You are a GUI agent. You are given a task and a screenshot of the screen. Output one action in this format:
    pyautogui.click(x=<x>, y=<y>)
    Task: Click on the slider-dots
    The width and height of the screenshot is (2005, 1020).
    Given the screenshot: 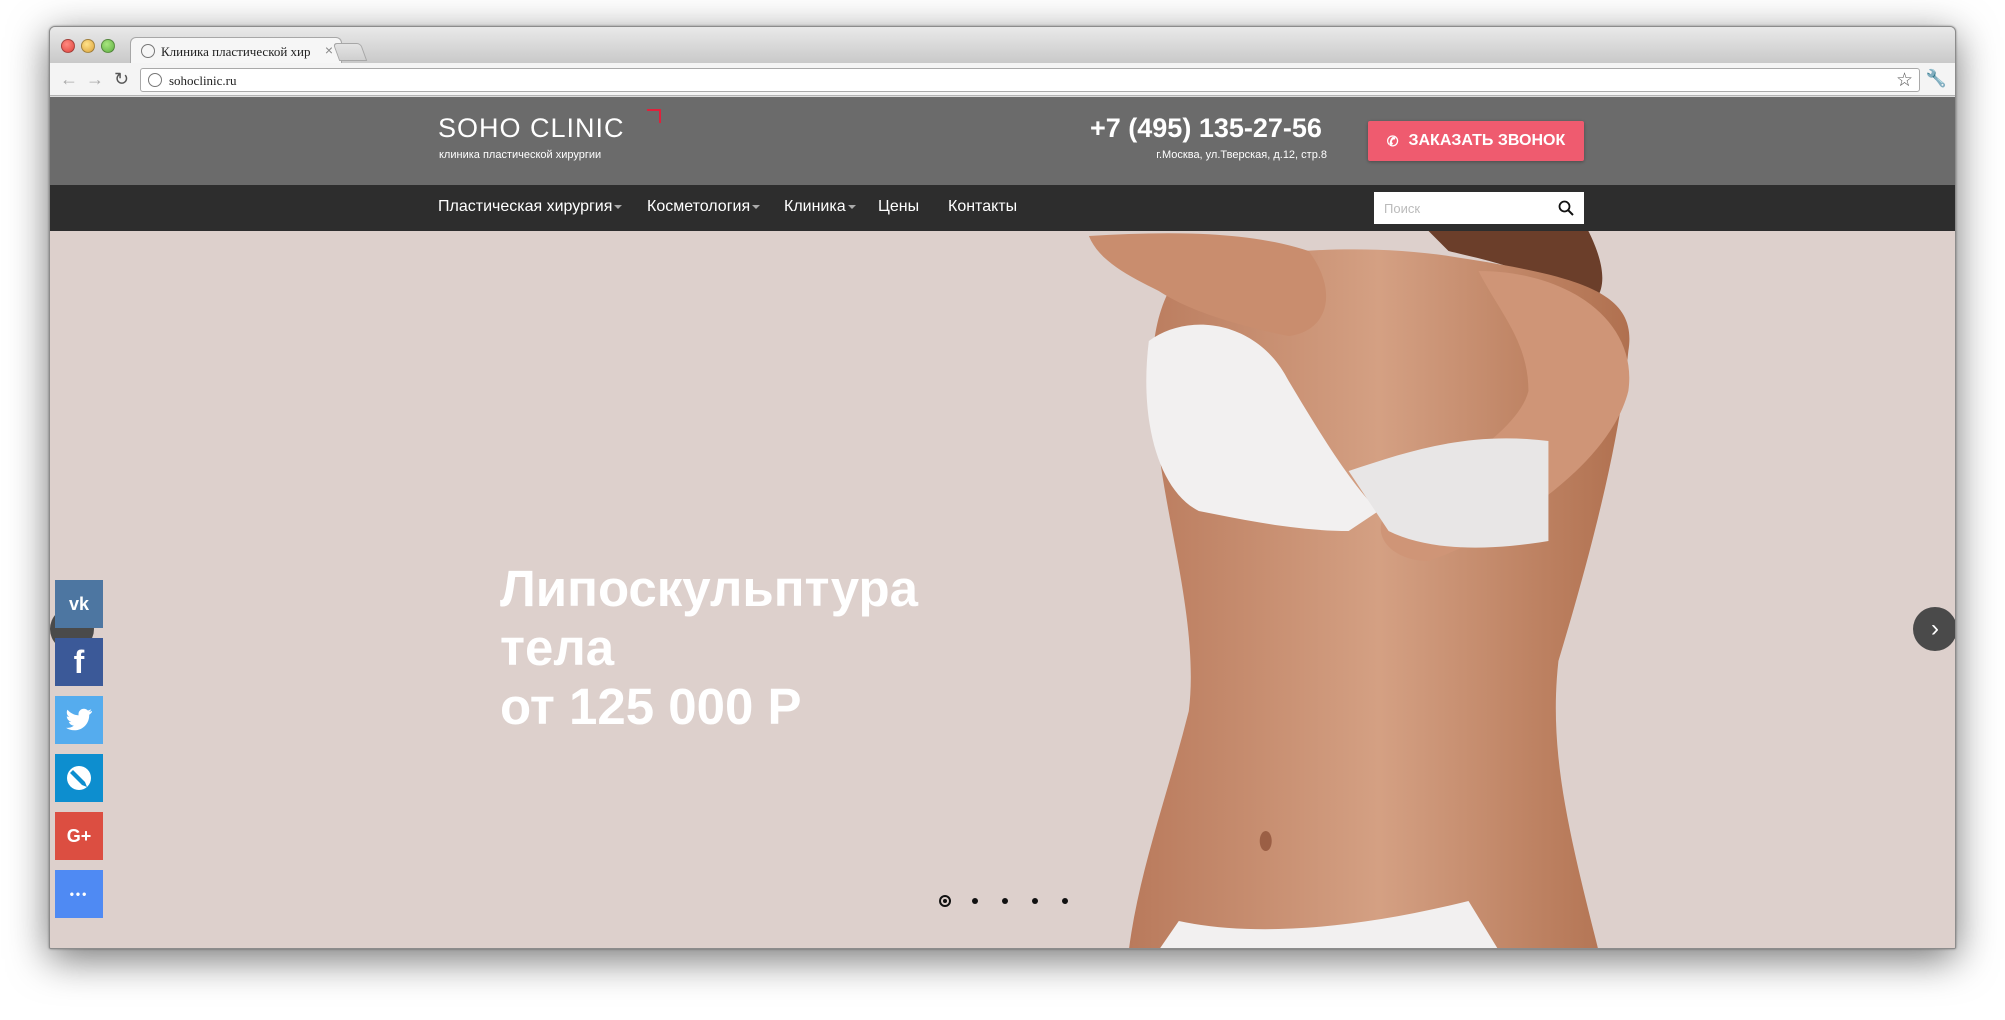 What is the action you would take?
    pyautogui.click(x=1005, y=901)
    